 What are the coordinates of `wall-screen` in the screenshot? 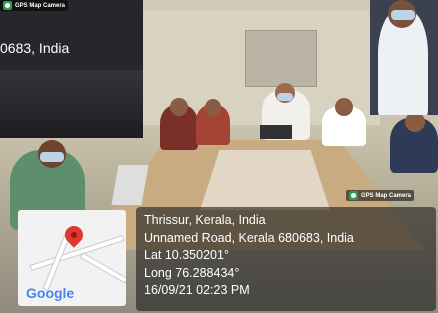 It's located at (281, 58).